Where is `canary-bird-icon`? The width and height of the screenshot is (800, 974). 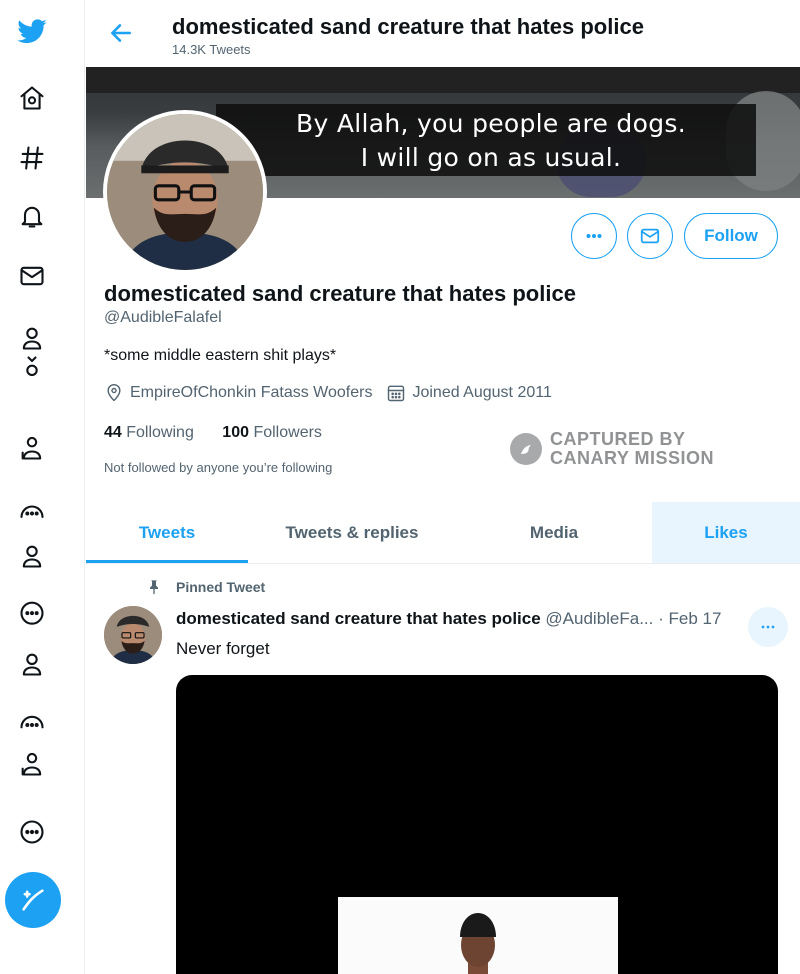 canary-bird-icon is located at coordinates (526, 449).